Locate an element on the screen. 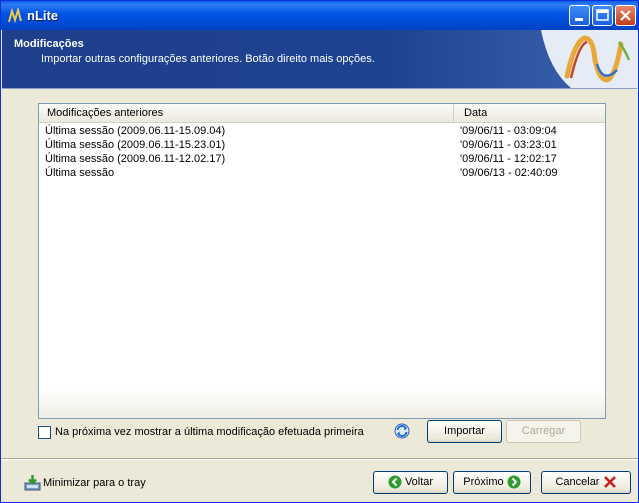 This screenshot has height=503, width=639. maximize-icon is located at coordinates (602, 15).